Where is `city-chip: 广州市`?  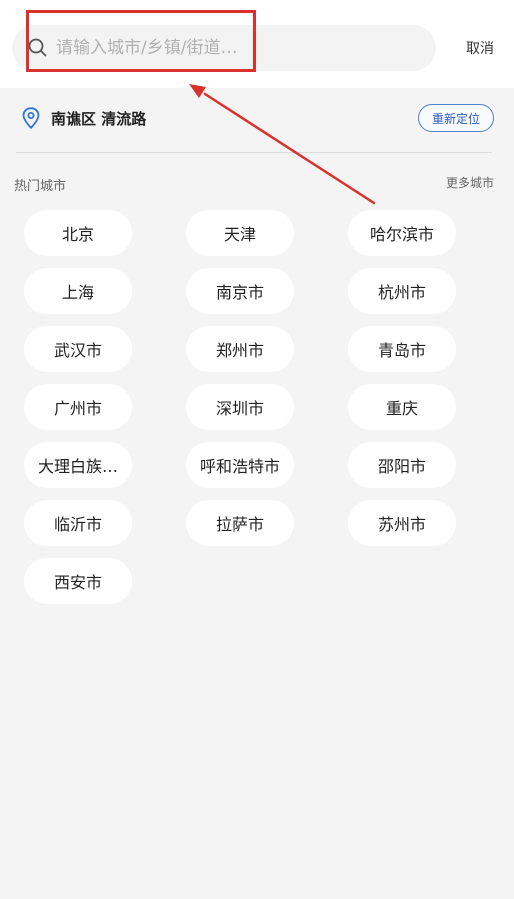 city-chip: 广州市 is located at coordinates (78, 407).